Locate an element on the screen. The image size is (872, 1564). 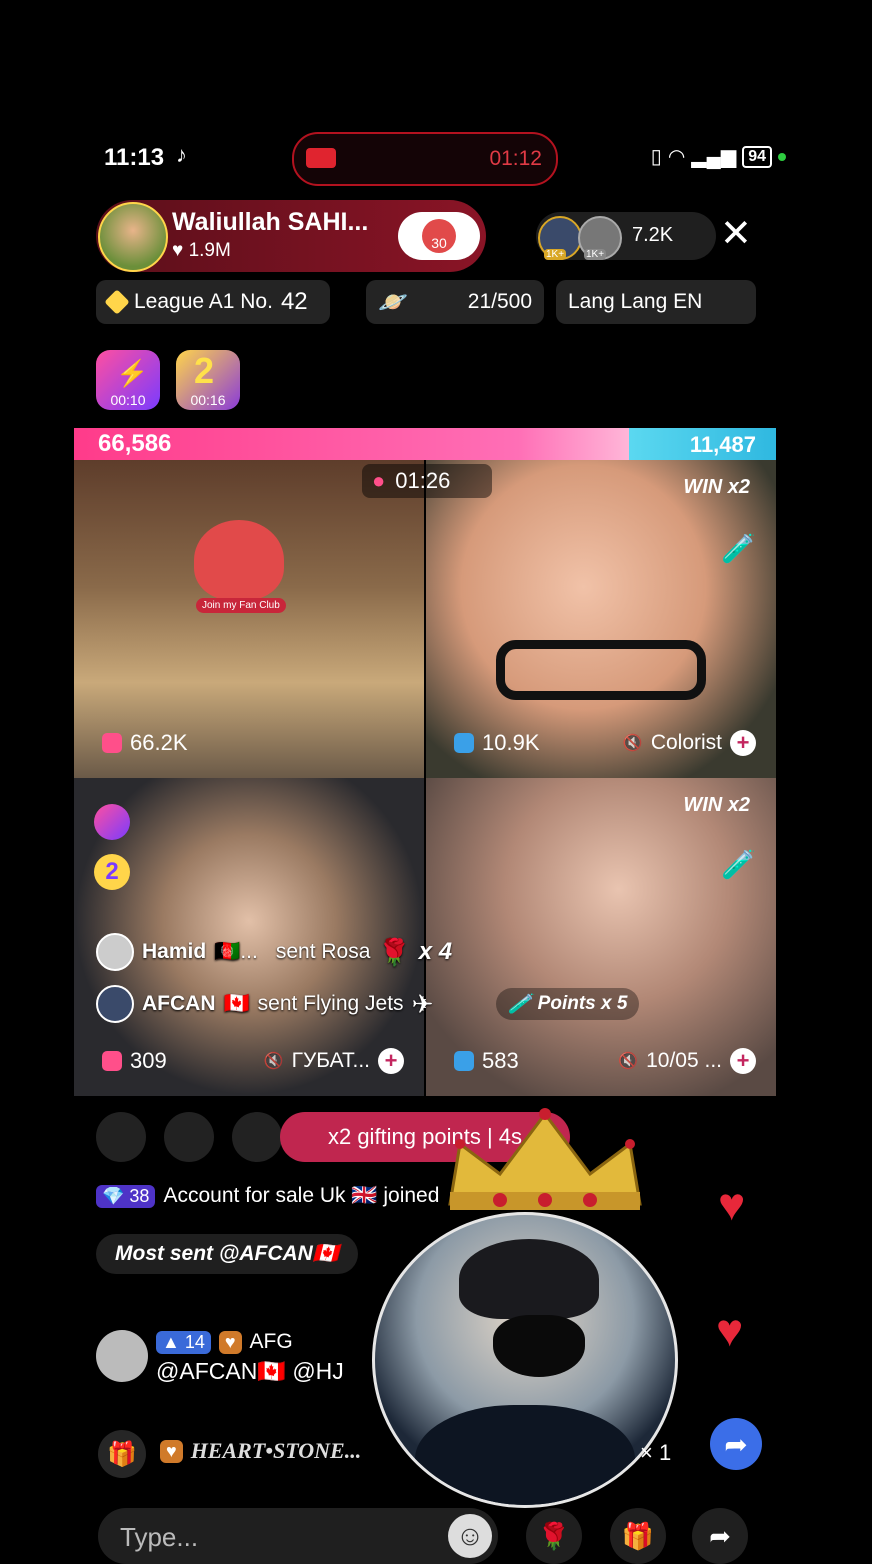
join-comment: 💎 38 Account for sale Uk 🇬🇧 joined is located at coordinates (267, 1196).